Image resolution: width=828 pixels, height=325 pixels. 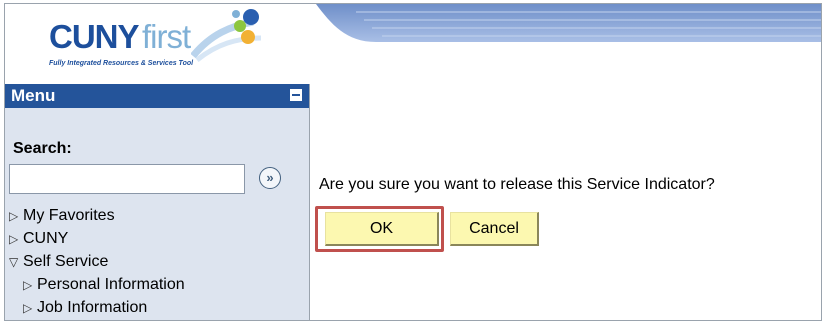 I want to click on logo-swoosh-icon, so click(x=226, y=35).